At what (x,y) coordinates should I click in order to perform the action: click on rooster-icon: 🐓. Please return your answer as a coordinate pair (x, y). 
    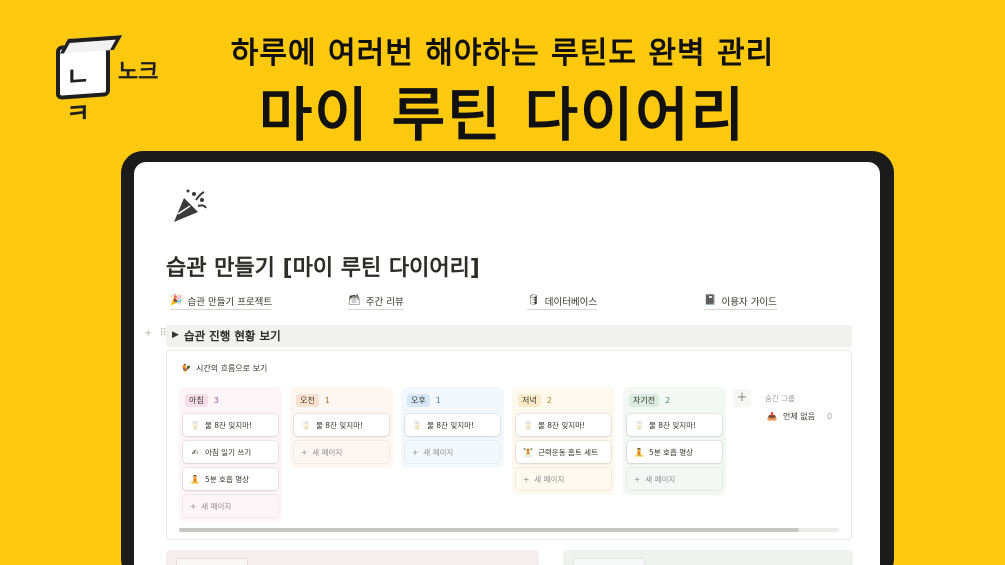
    Looking at the image, I should click on (186, 368).